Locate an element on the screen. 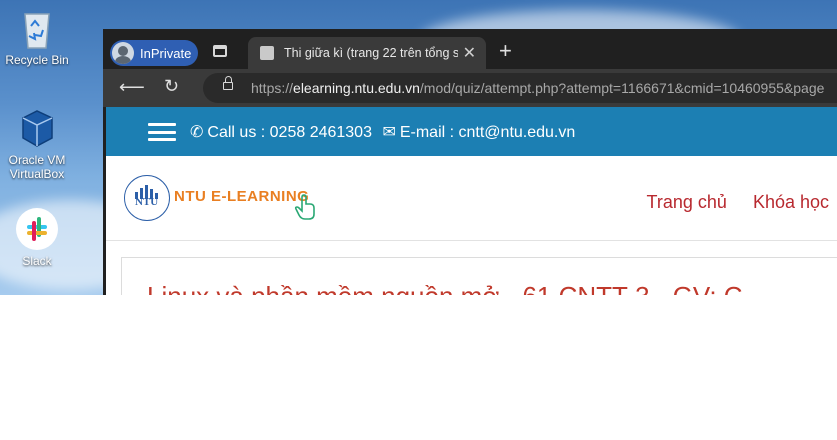  tab-actions-icon is located at coordinates (220, 51).